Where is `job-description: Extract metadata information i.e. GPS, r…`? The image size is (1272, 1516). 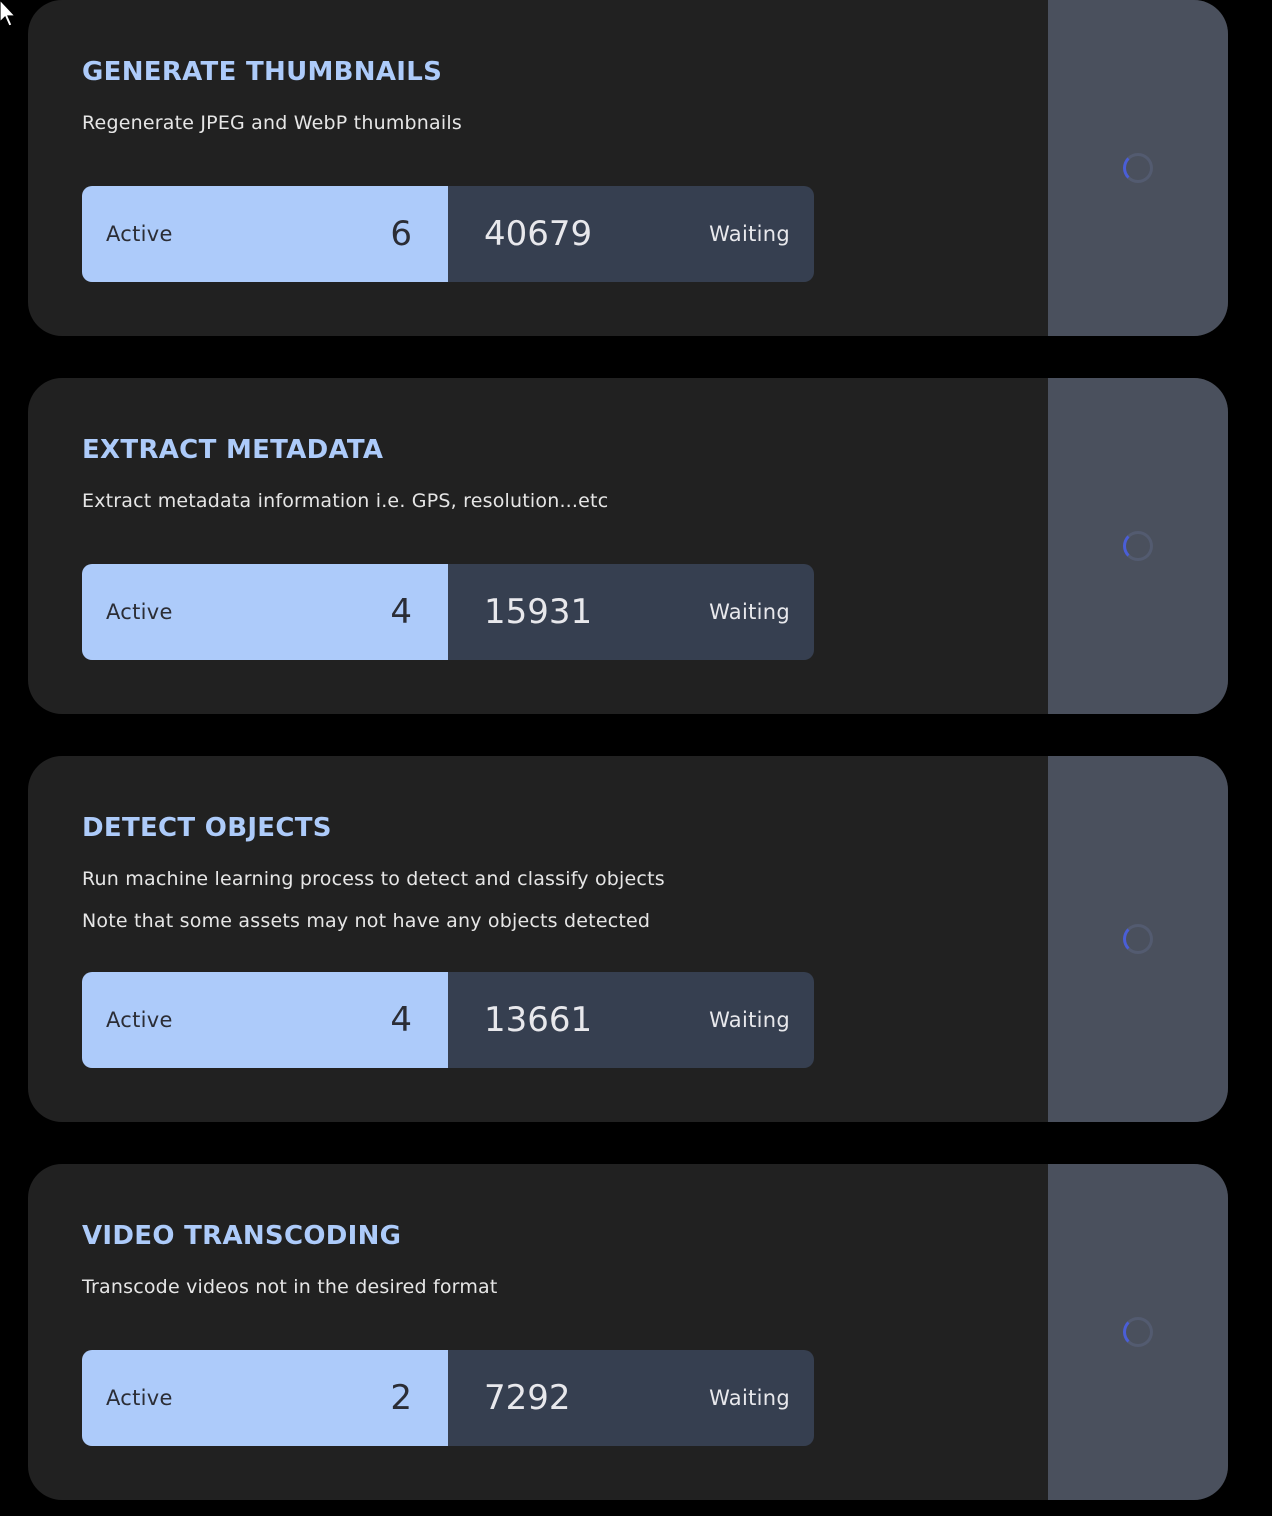
job-description: Extract metadata information i.e. GPS, r… is located at coordinates (345, 509).